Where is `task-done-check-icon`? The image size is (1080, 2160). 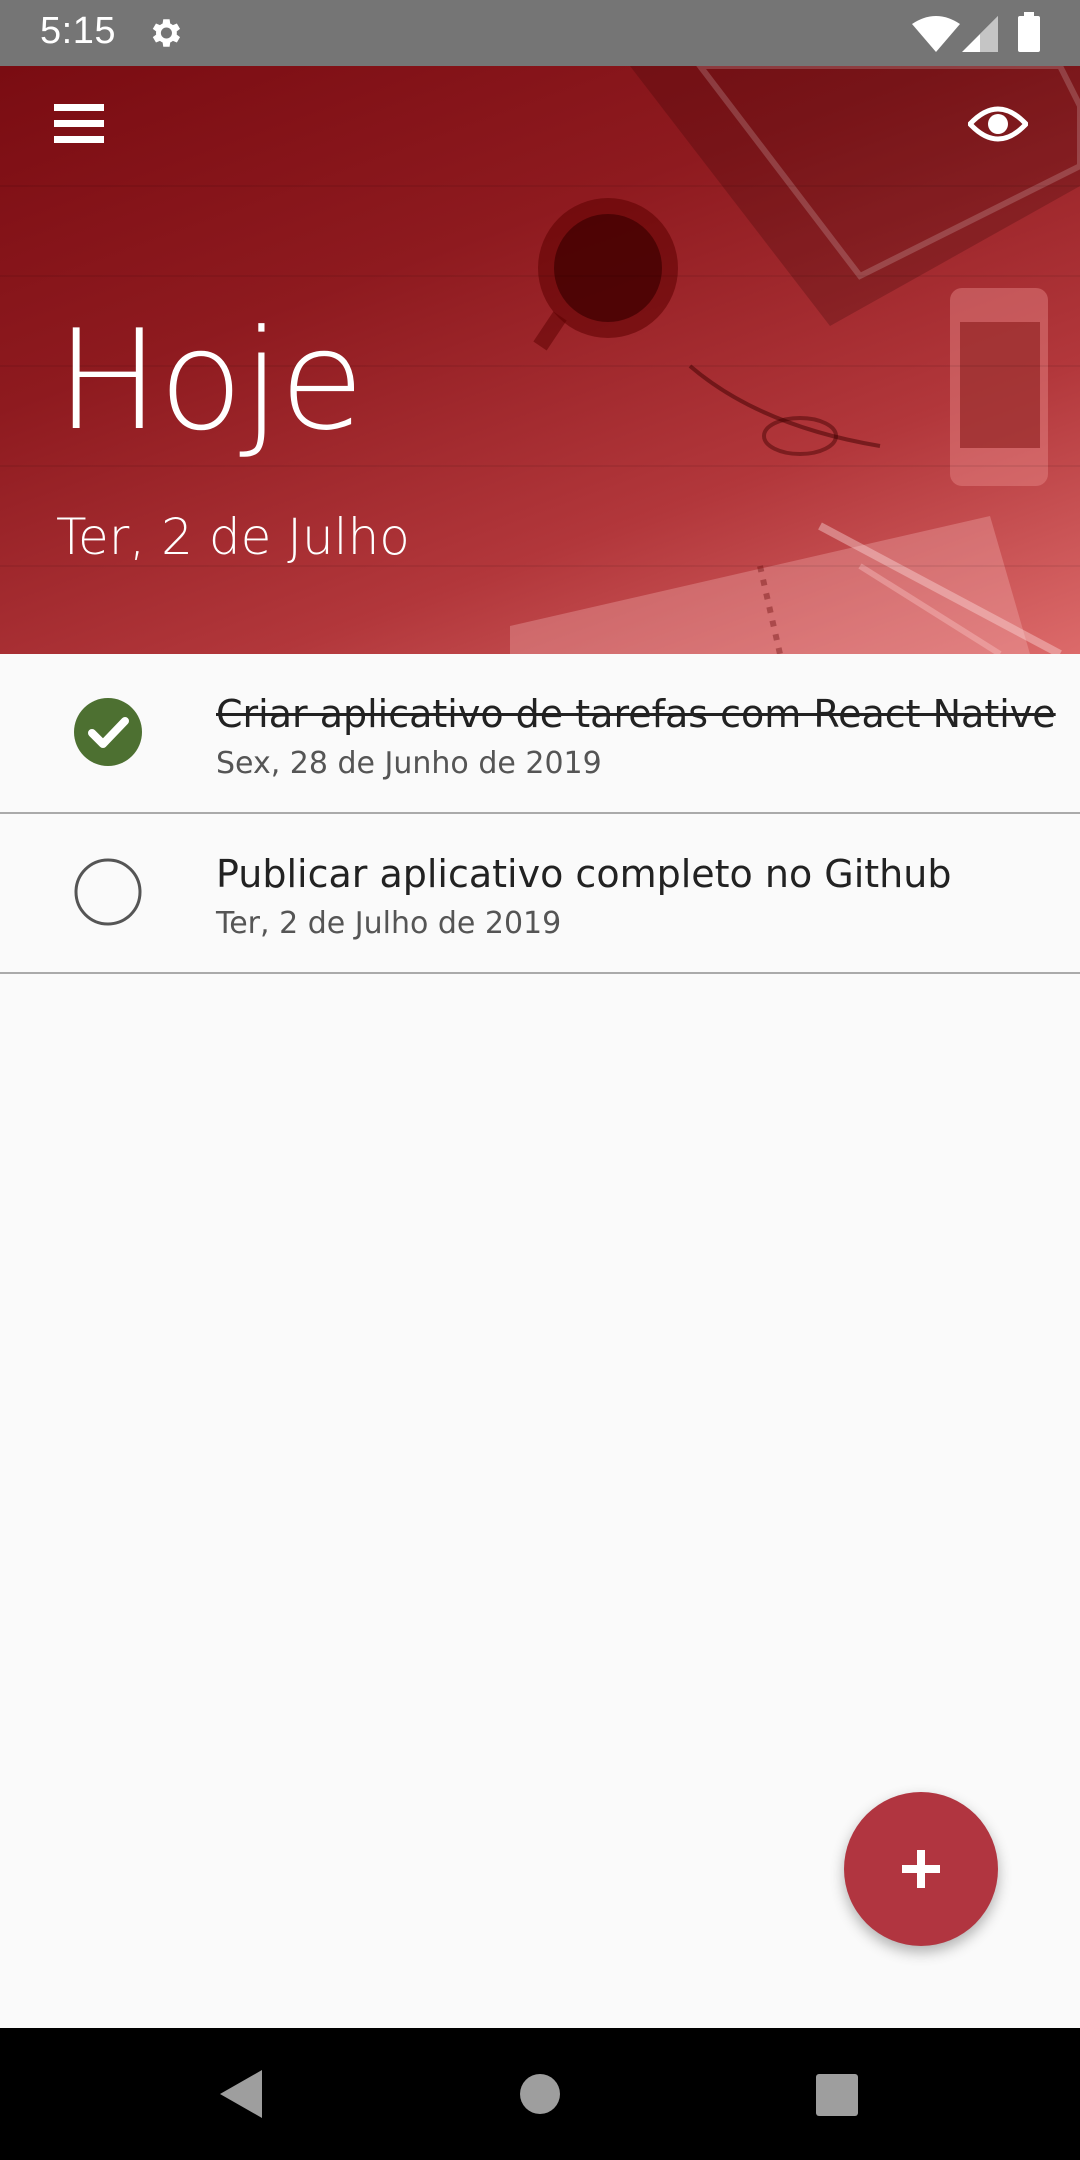 task-done-check-icon is located at coordinates (108, 732).